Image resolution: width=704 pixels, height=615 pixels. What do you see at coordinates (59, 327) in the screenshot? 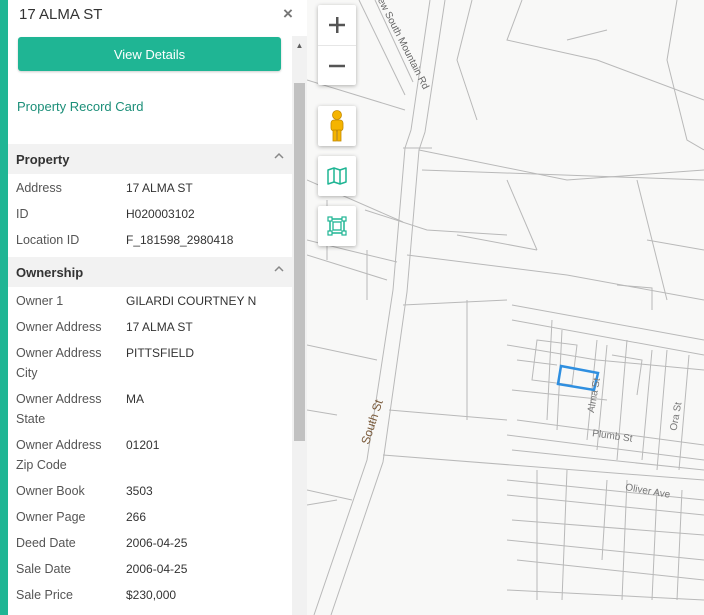
I see `field-label: Owner Address` at bounding box center [59, 327].